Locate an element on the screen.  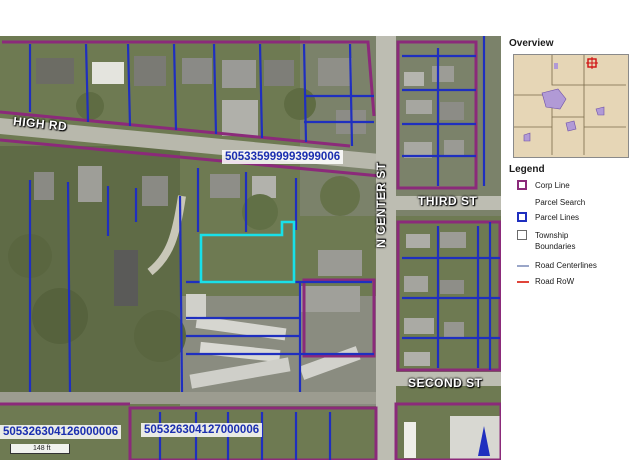
legend-label: Corp Line is located at coordinates (552, 185).